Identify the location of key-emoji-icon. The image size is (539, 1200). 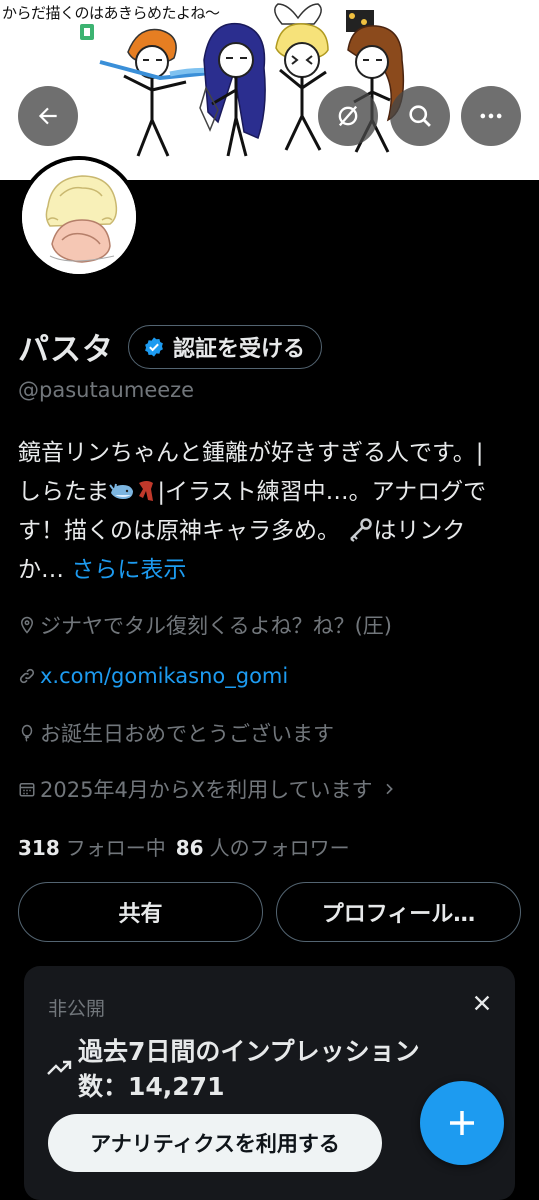
(361, 530).